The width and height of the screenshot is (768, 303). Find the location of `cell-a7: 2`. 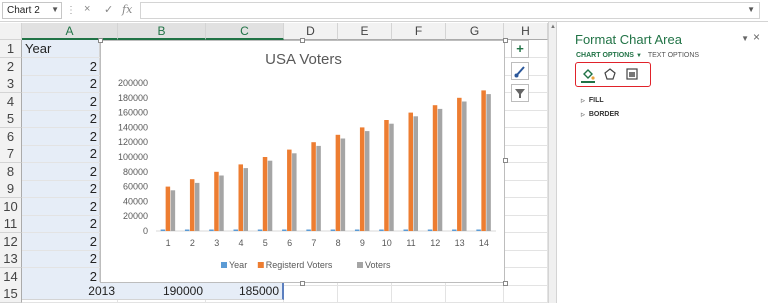

cell-a7: 2 is located at coordinates (61, 154).